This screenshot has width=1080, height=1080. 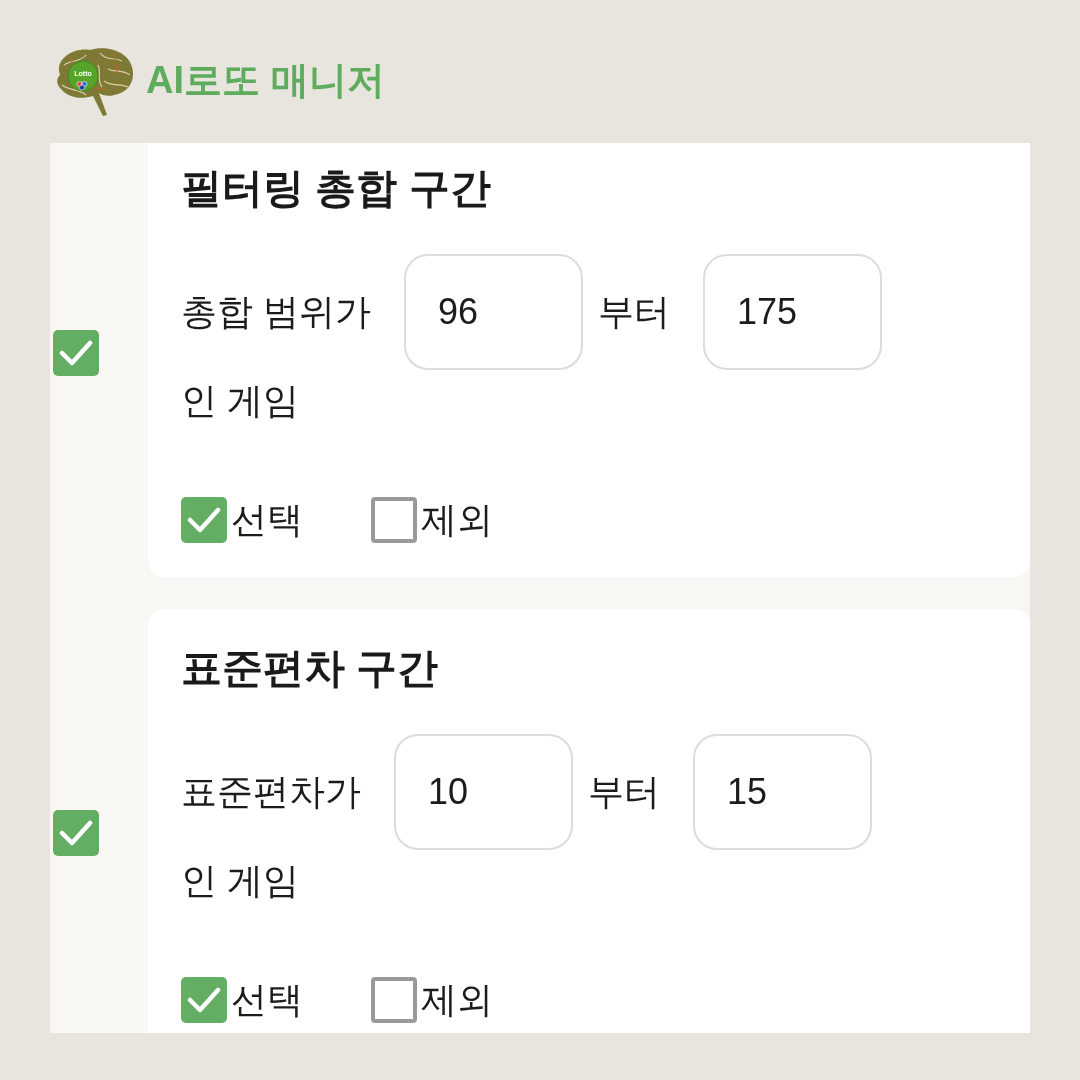 I want to click on range-label: 표준편차가, so click(x=271, y=792).